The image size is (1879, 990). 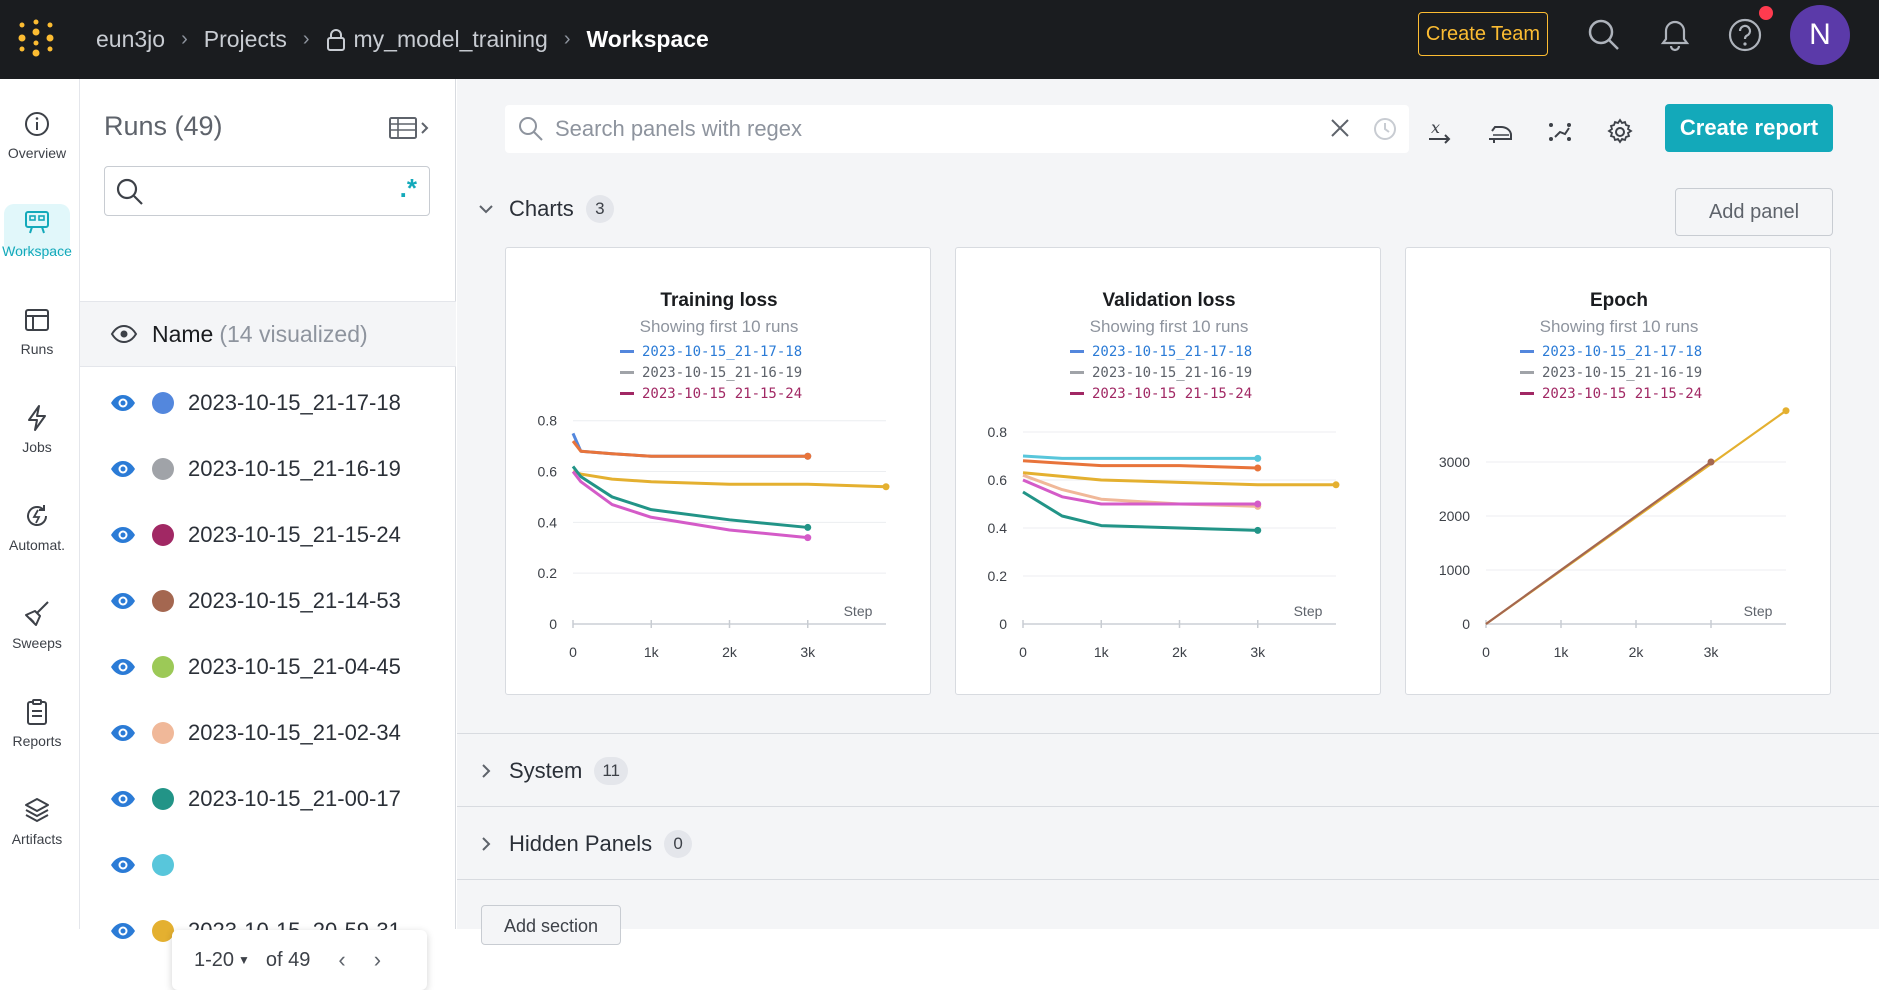 I want to click on run-row: 2023-10-15_21-14-53, so click(x=268, y=601).